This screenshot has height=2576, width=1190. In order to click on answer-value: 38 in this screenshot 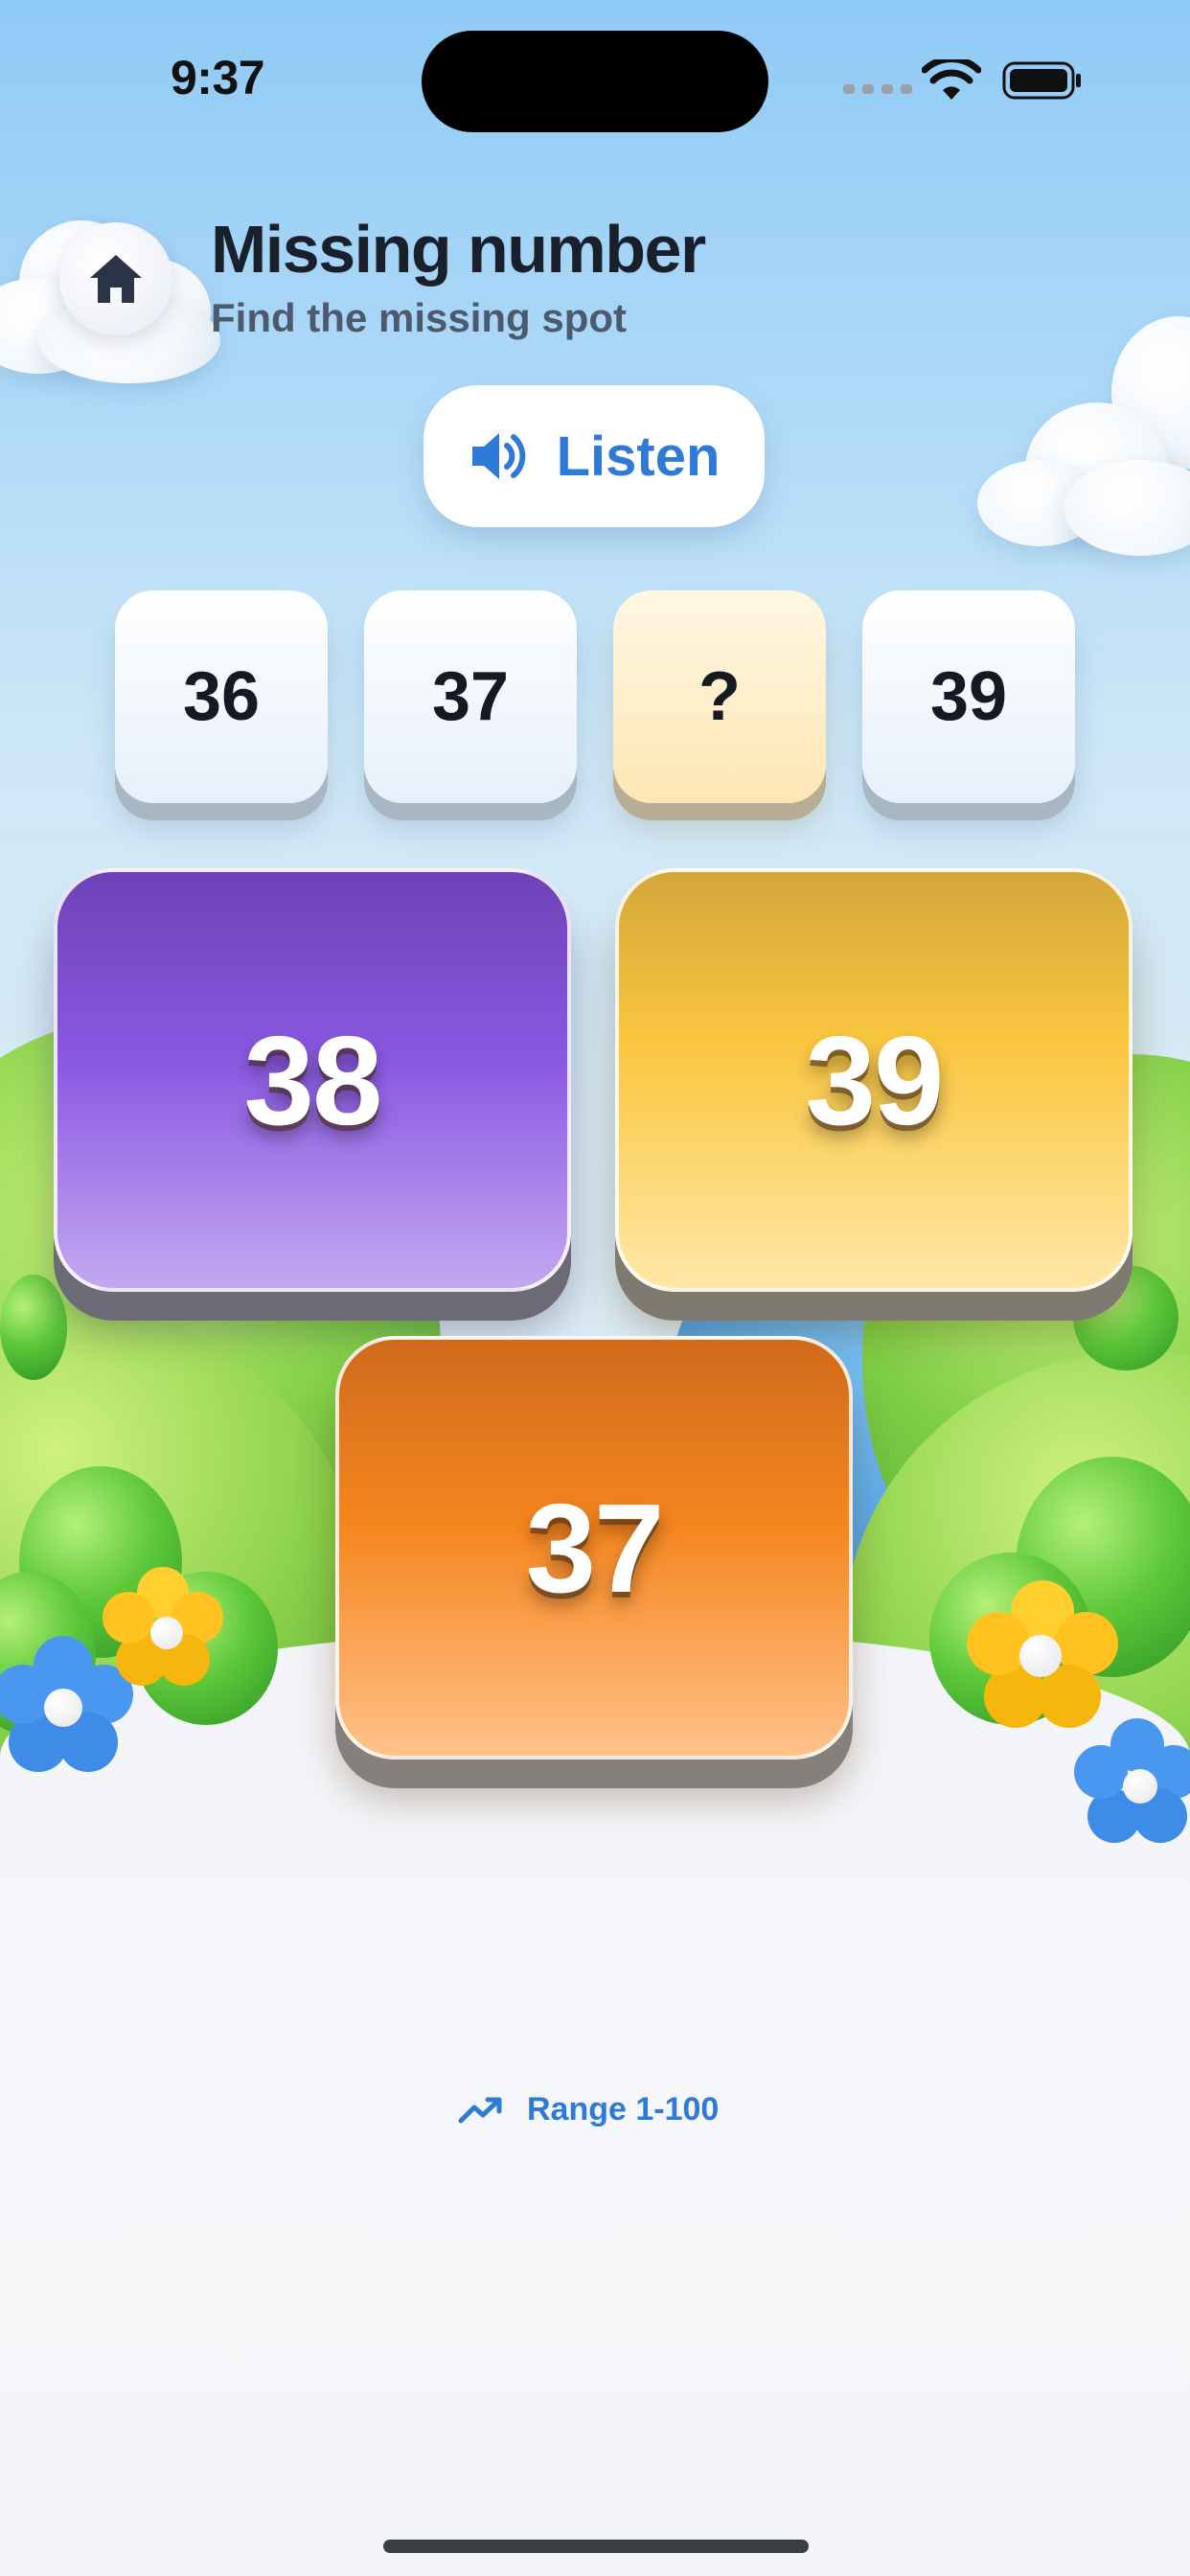, I will do `click(313, 1080)`.